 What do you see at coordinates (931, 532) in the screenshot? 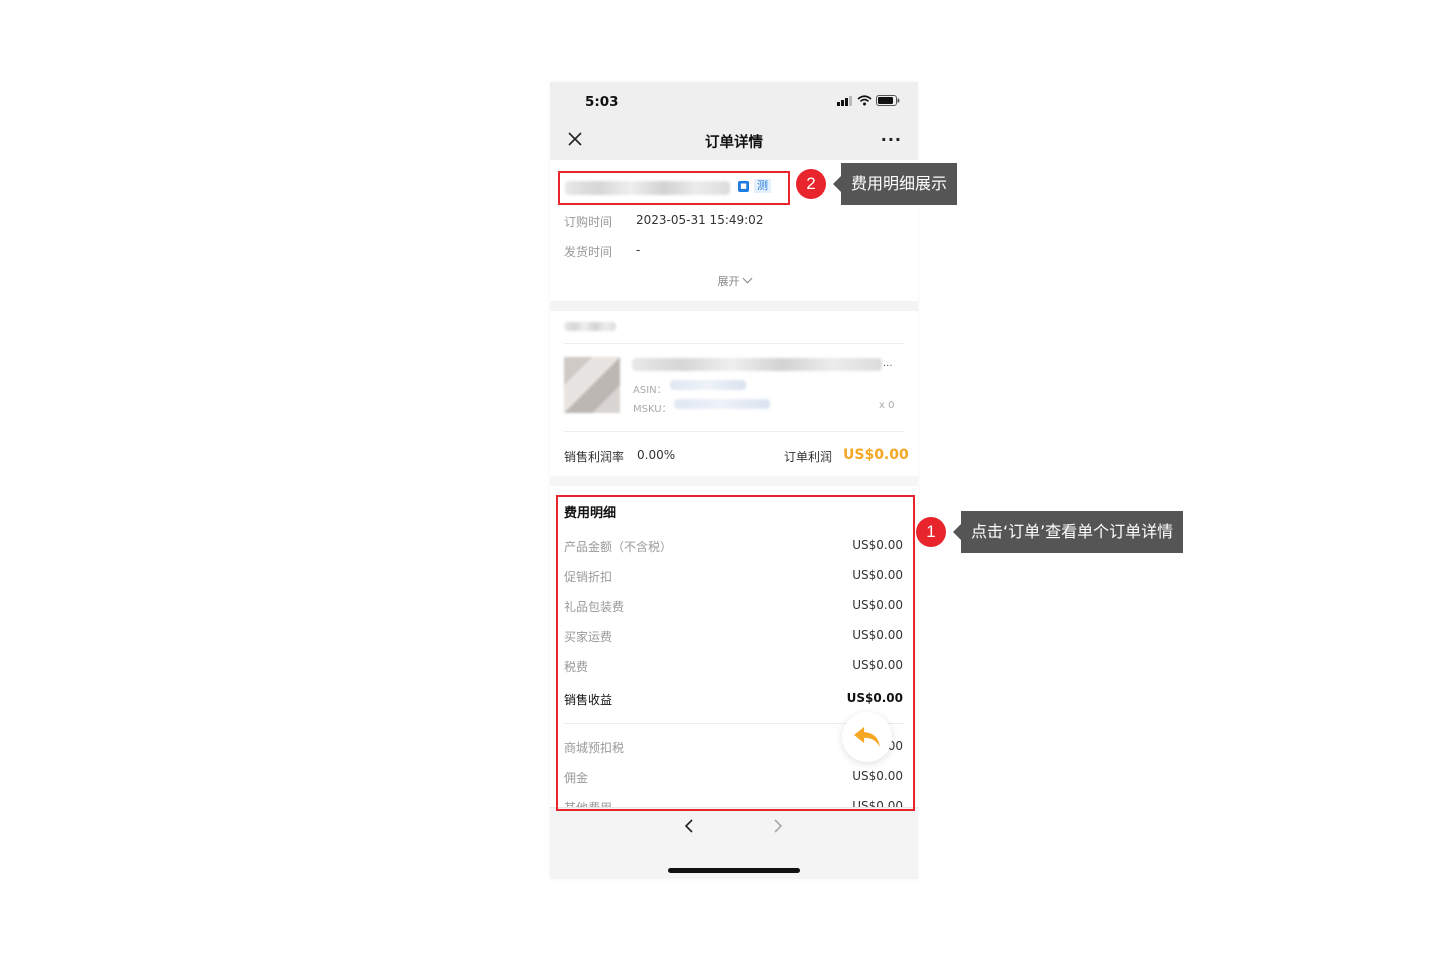
I see `annotation-badge-1: 1` at bounding box center [931, 532].